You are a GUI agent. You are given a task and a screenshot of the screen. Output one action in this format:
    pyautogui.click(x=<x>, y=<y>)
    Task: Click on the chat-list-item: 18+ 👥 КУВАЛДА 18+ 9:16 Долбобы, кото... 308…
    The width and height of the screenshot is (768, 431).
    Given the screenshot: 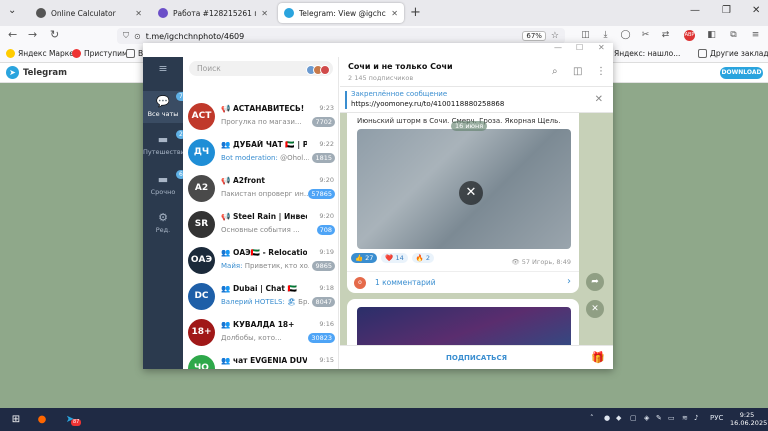 What is the action you would take?
    pyautogui.click(x=260, y=332)
    